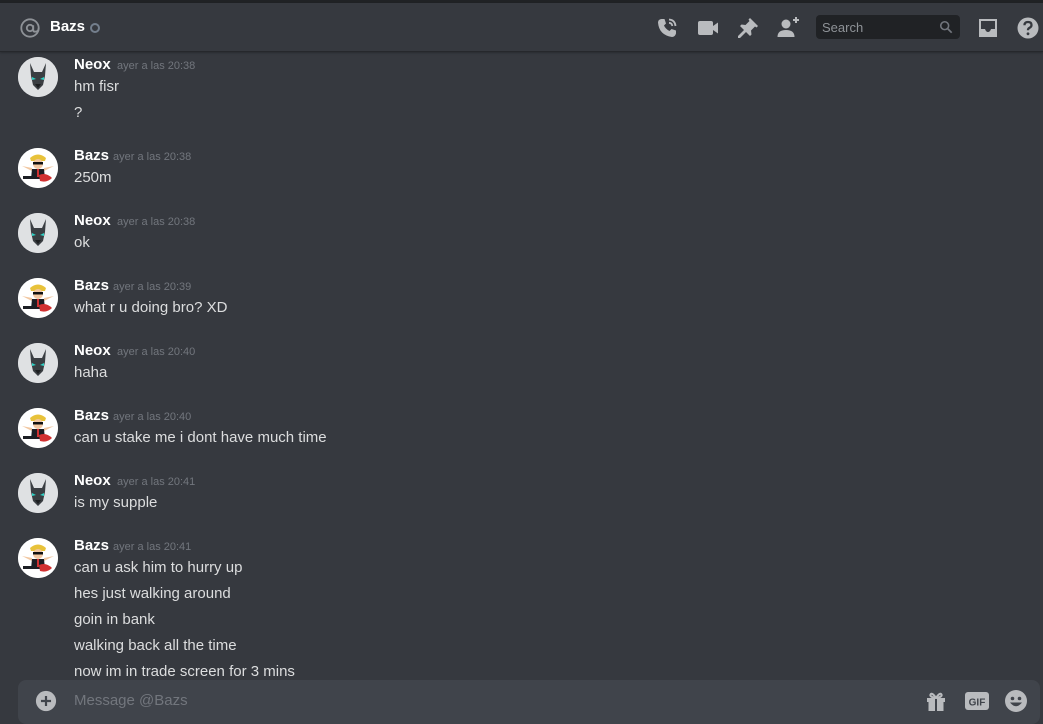 The height and width of the screenshot is (724, 1043). Describe the element at coordinates (748, 28) in the screenshot. I see `pin-icon` at that location.